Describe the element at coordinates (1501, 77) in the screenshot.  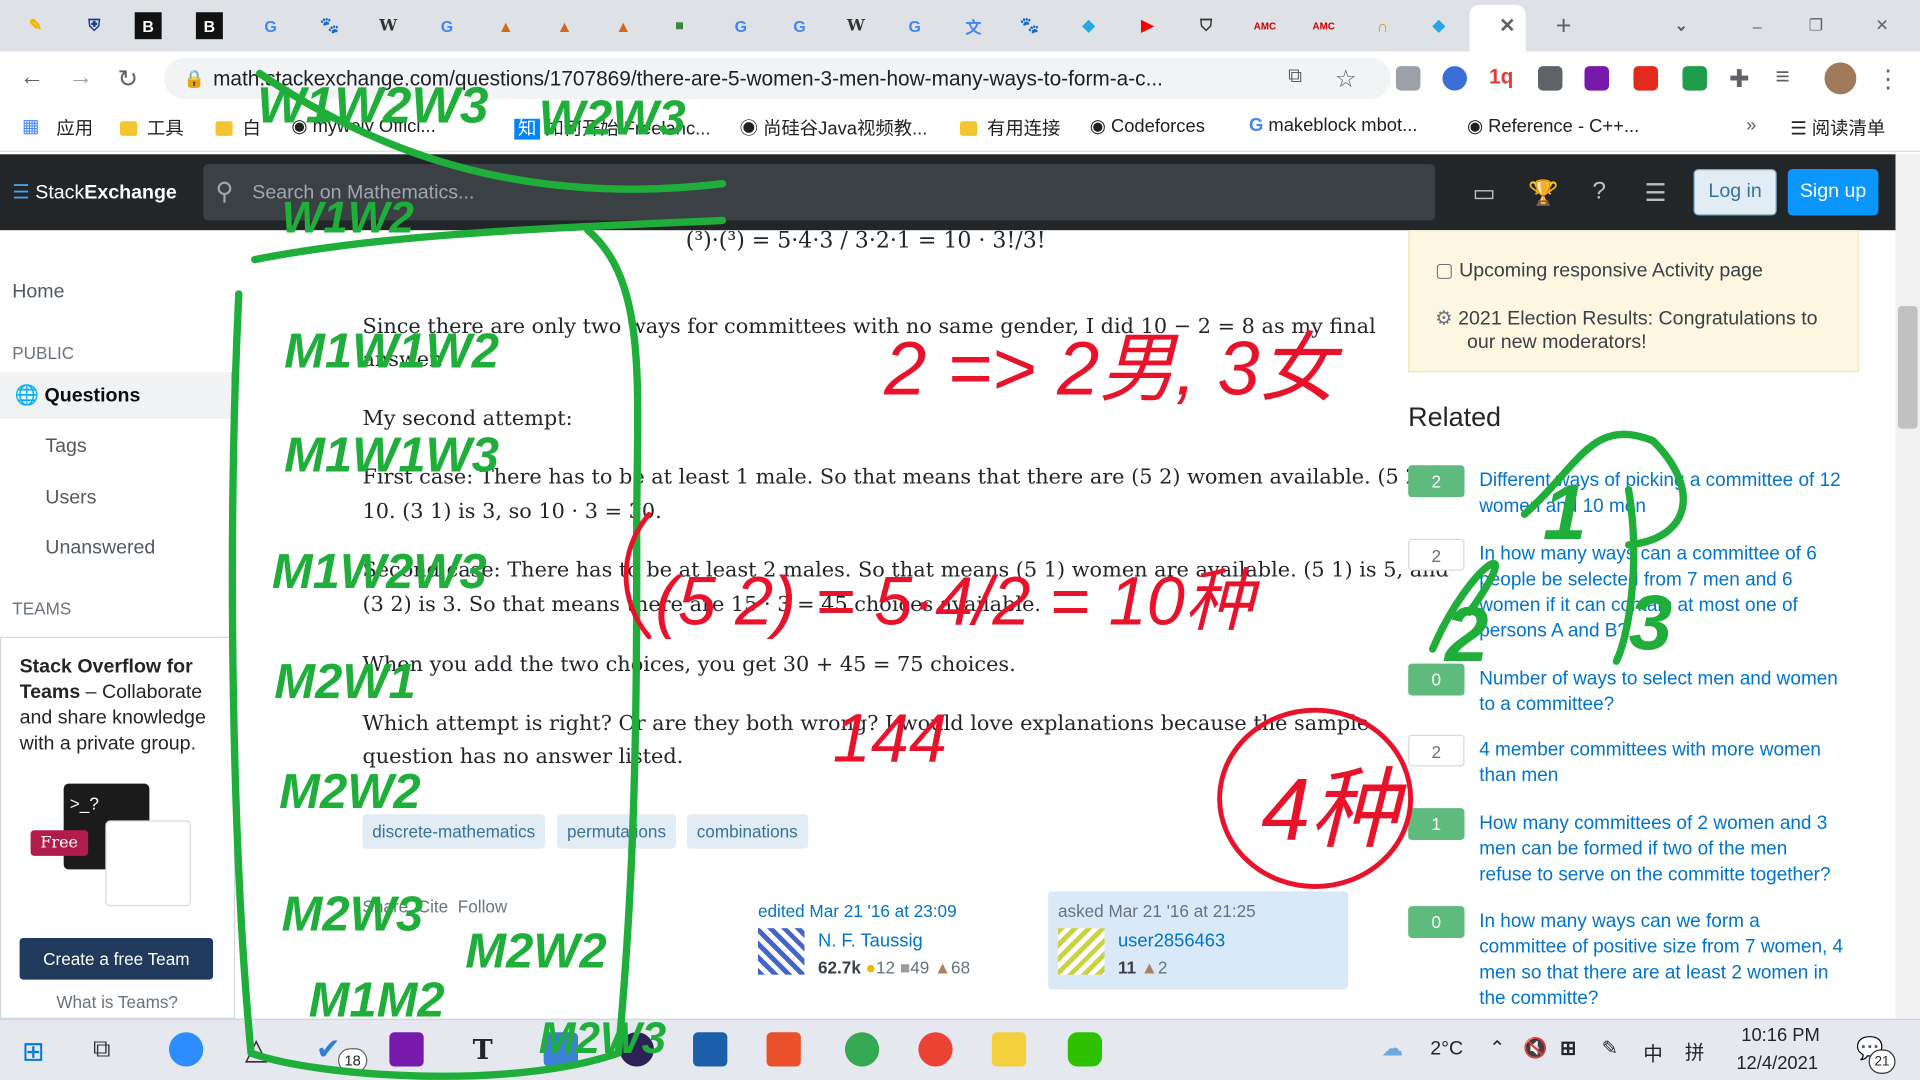
I see `ext-1q-icon: 1q` at that location.